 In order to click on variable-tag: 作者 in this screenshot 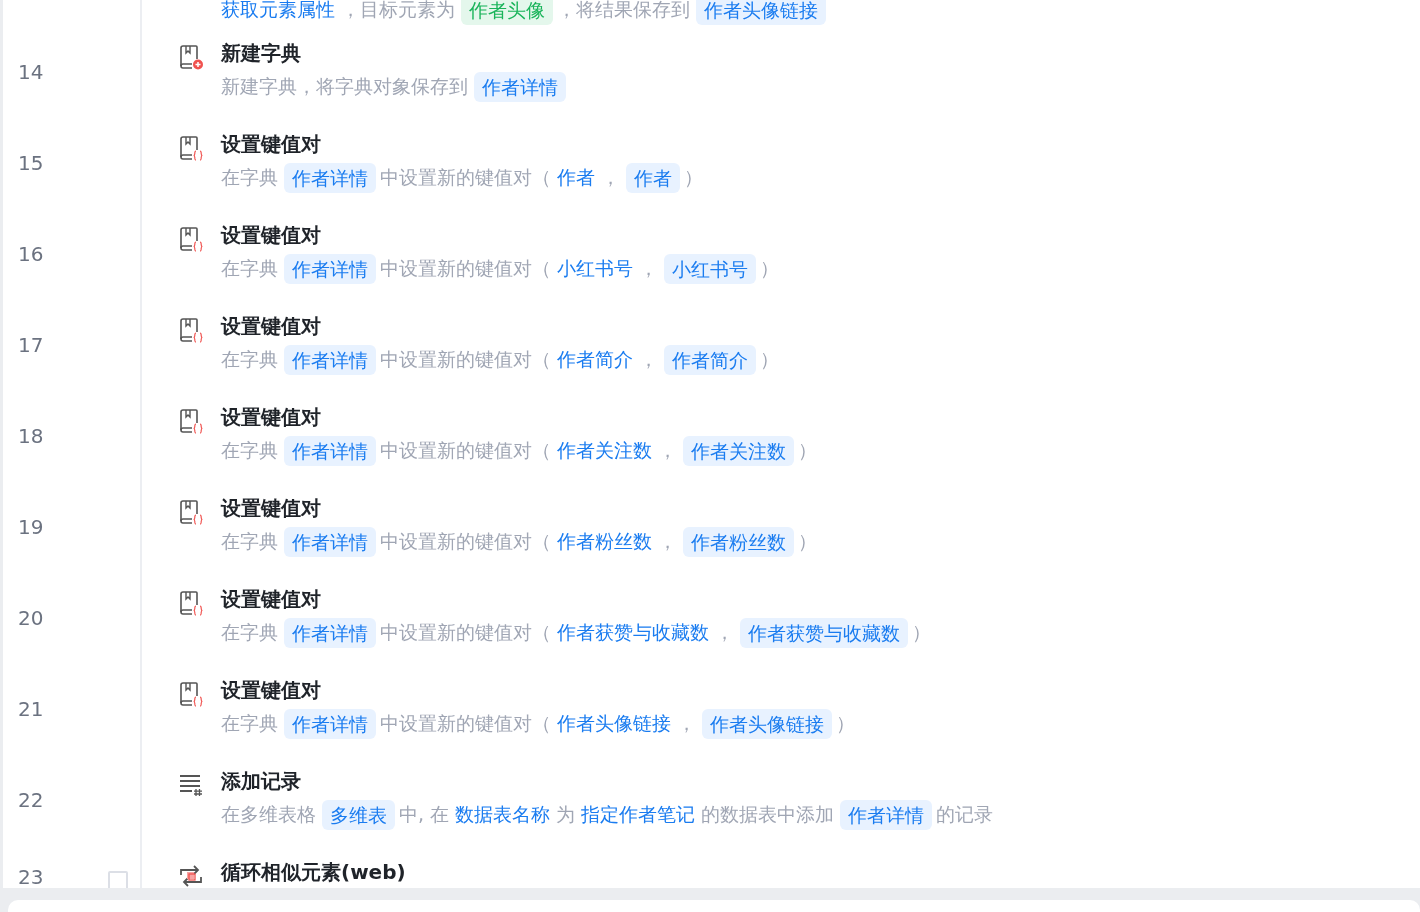, I will do `click(653, 178)`.